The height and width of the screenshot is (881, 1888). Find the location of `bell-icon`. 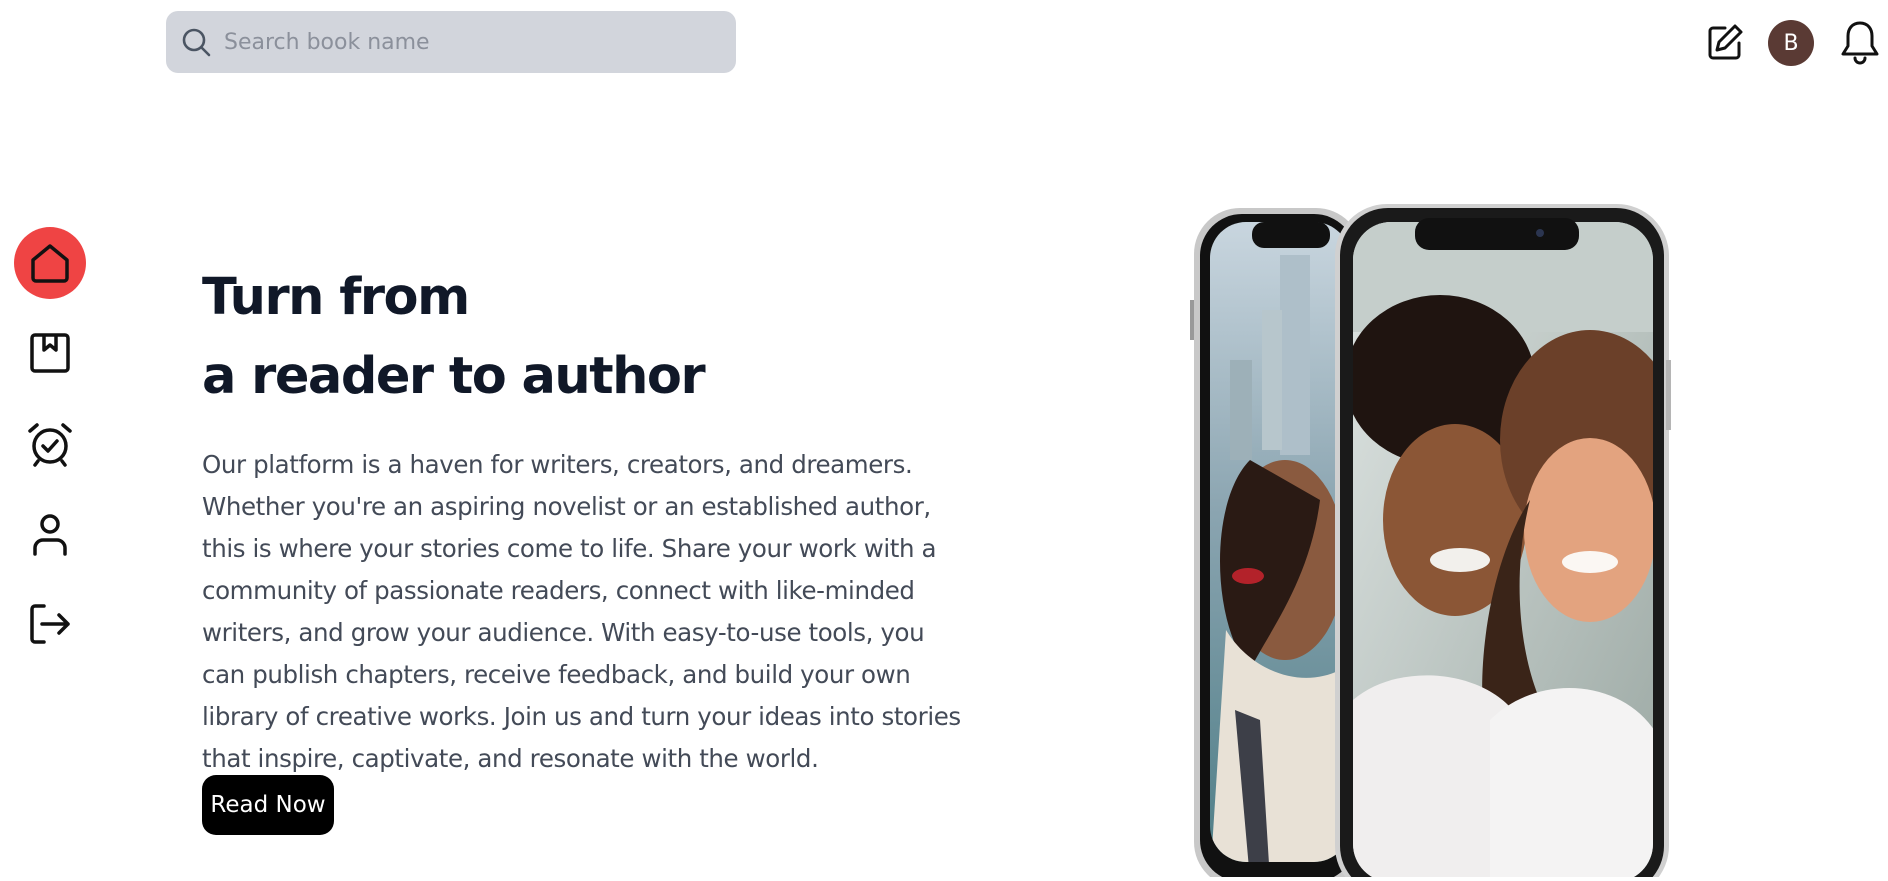

bell-icon is located at coordinates (1860, 43).